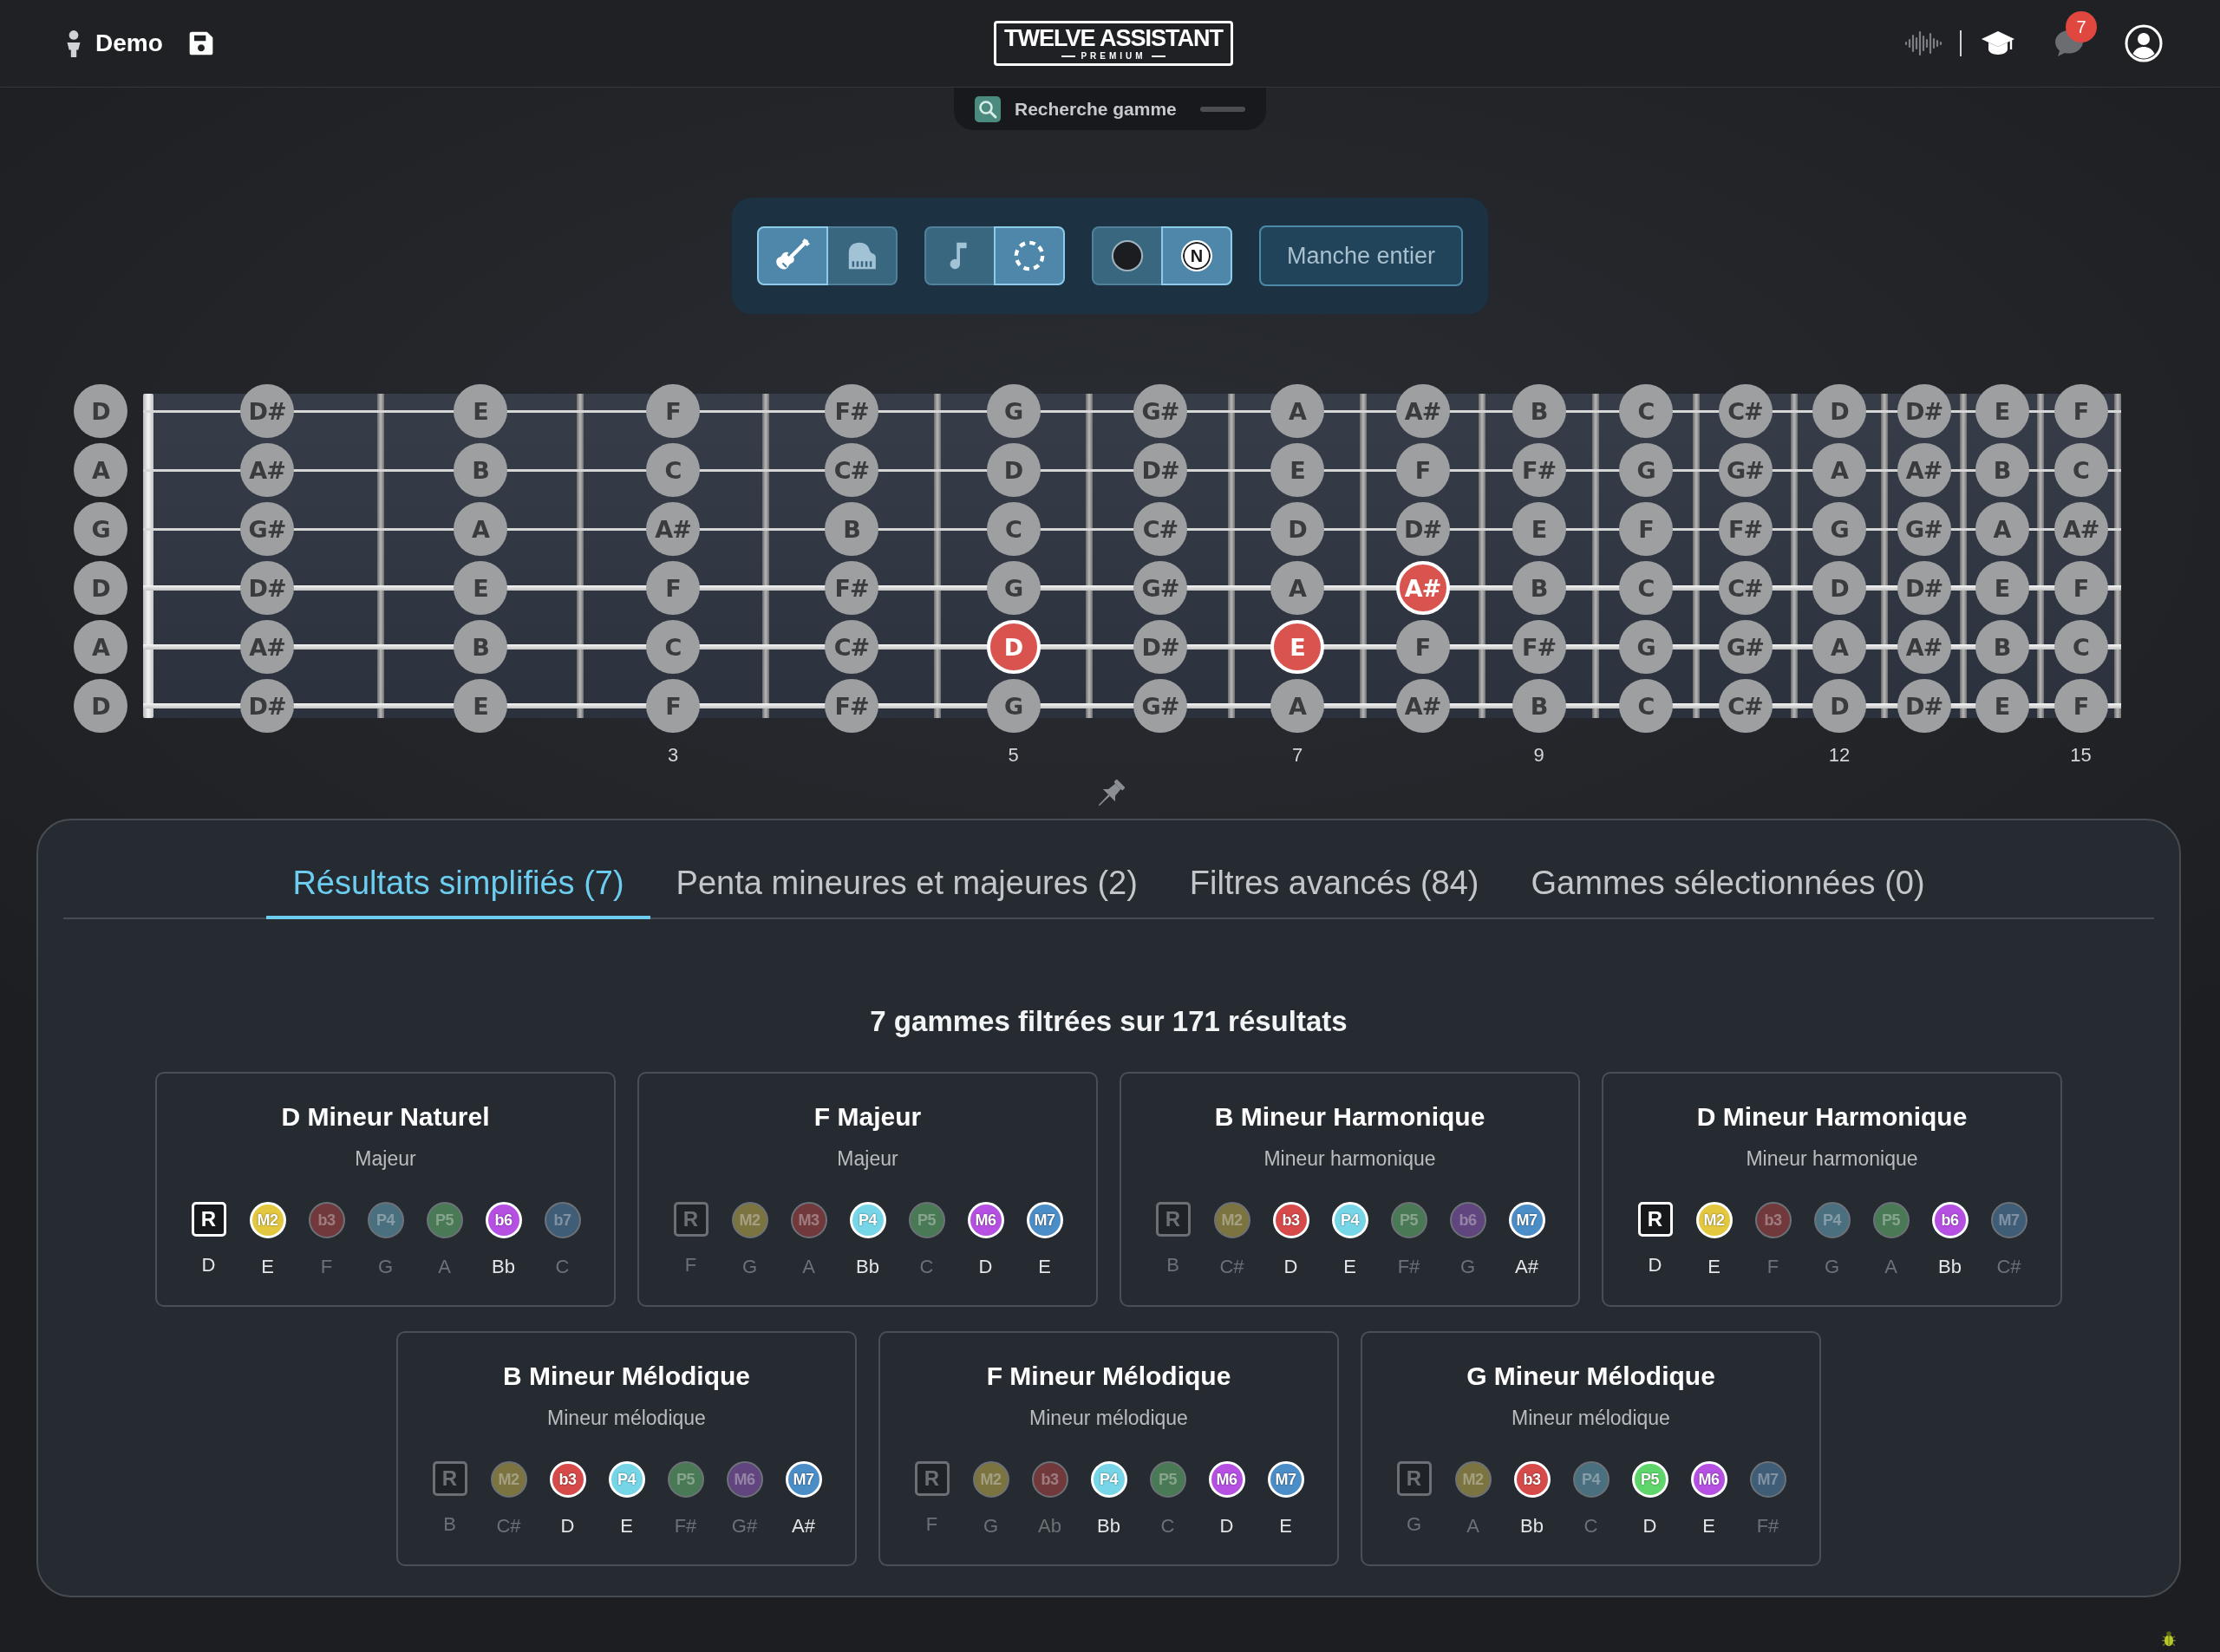 The height and width of the screenshot is (1652, 2220). What do you see at coordinates (2081, 27) in the screenshot?
I see `notification-count: 7` at bounding box center [2081, 27].